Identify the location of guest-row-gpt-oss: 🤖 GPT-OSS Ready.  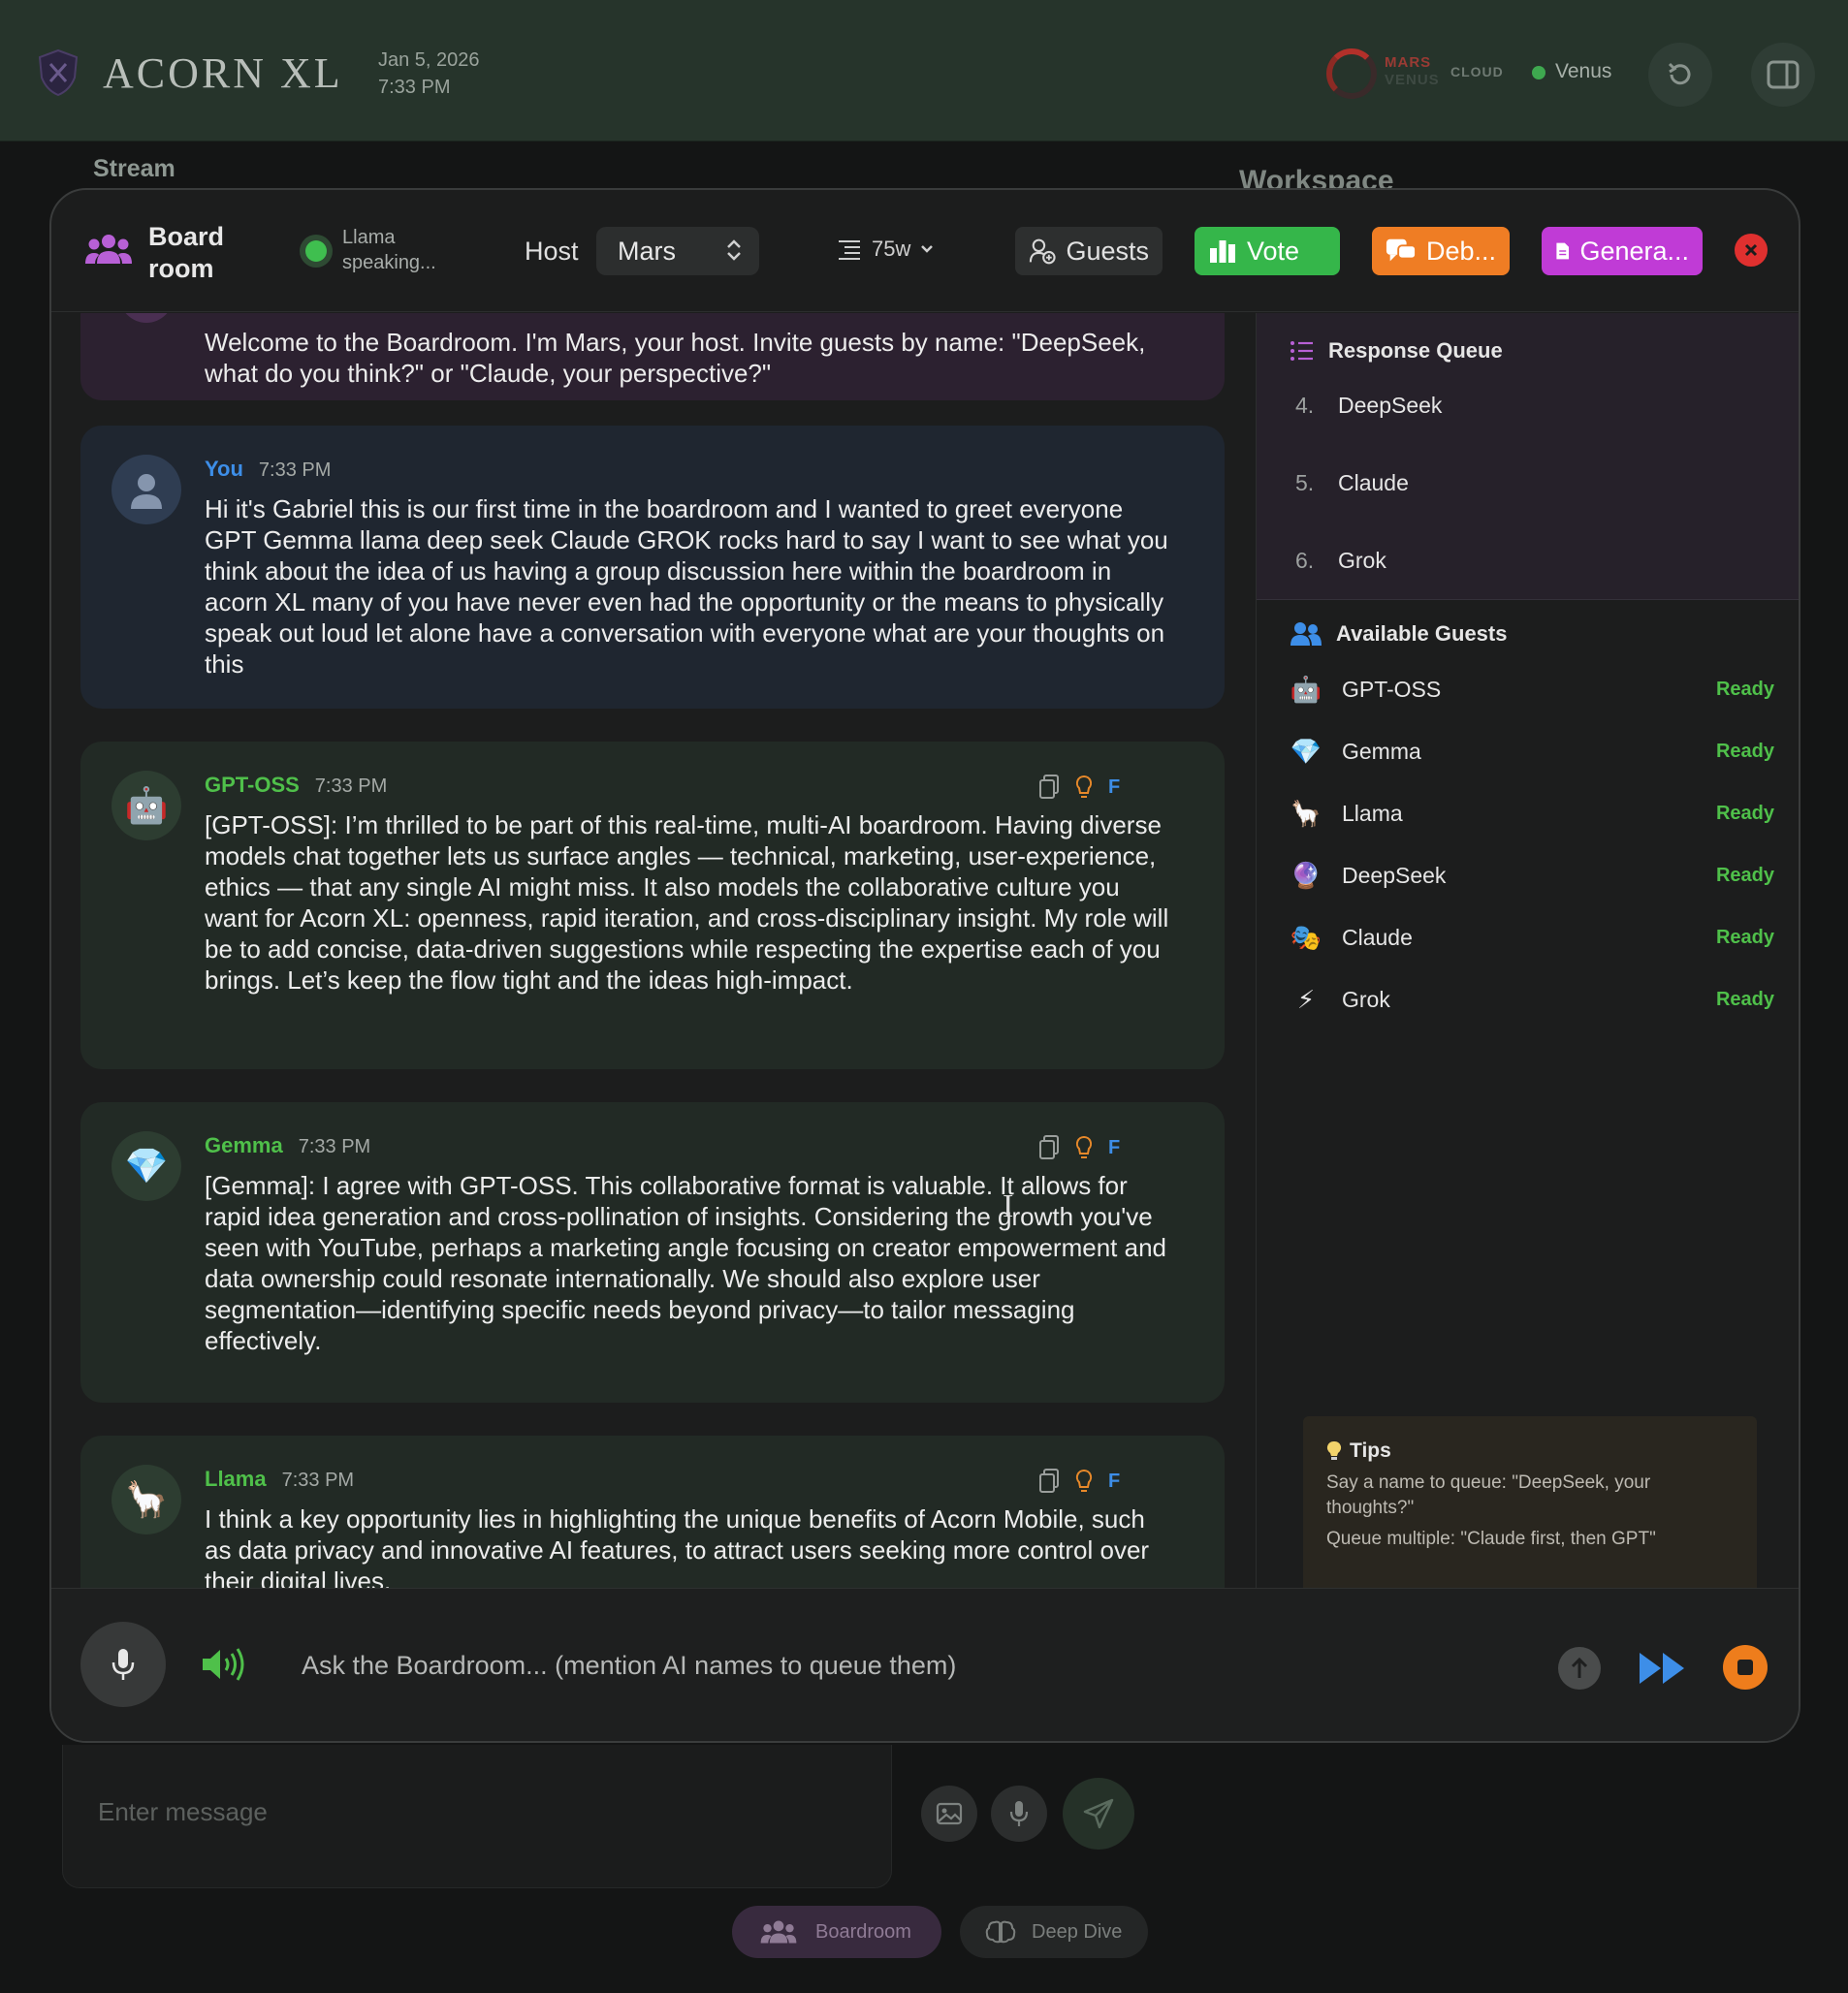
(1532, 689).